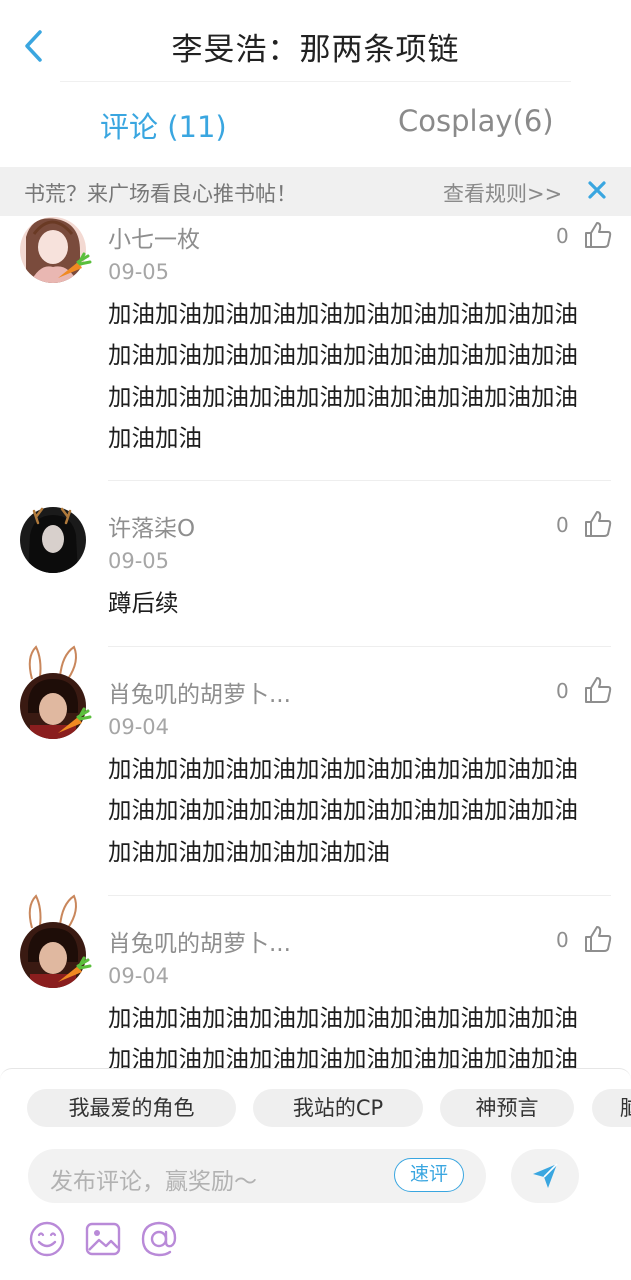 Image resolution: width=631 pixels, height=1280 pixels. What do you see at coordinates (597, 190) in the screenshot?
I see `close-icon` at bounding box center [597, 190].